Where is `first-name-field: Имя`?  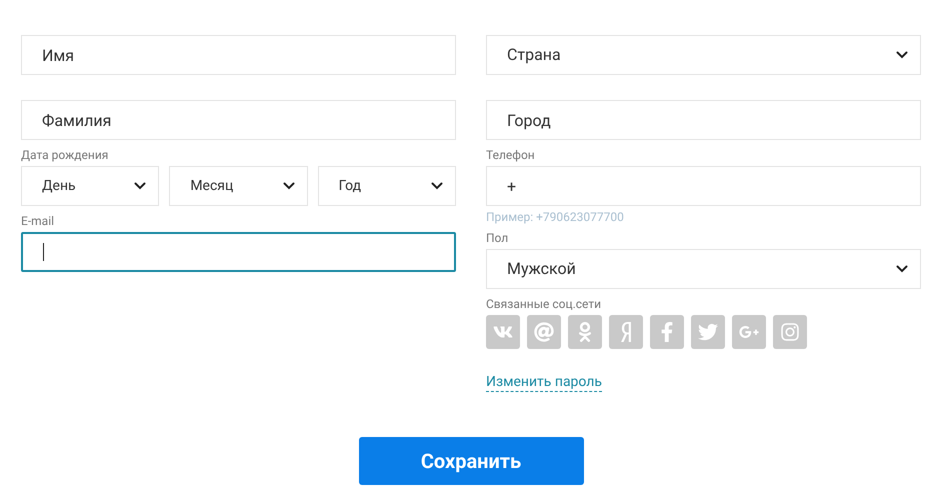 first-name-field: Имя is located at coordinates (238, 55).